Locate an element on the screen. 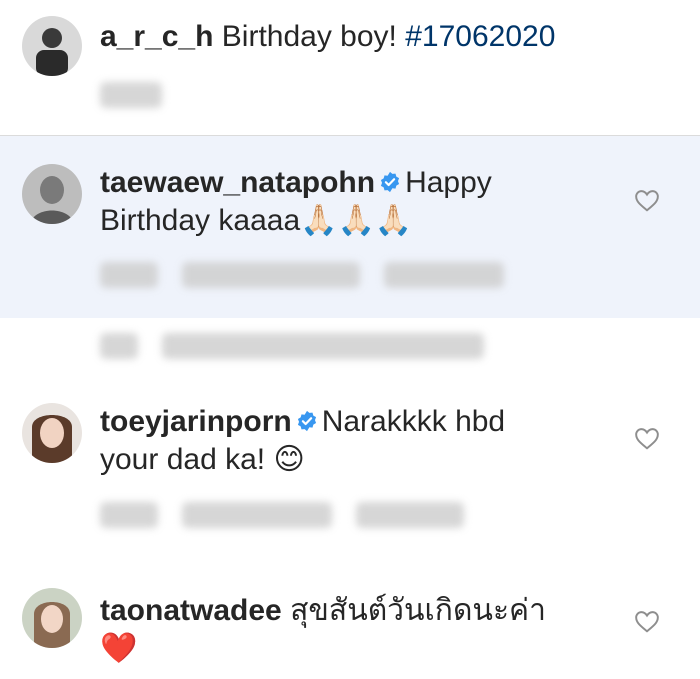 Image resolution: width=700 pixels, height=679 pixels. view-replies-row is located at coordinates (292, 348).